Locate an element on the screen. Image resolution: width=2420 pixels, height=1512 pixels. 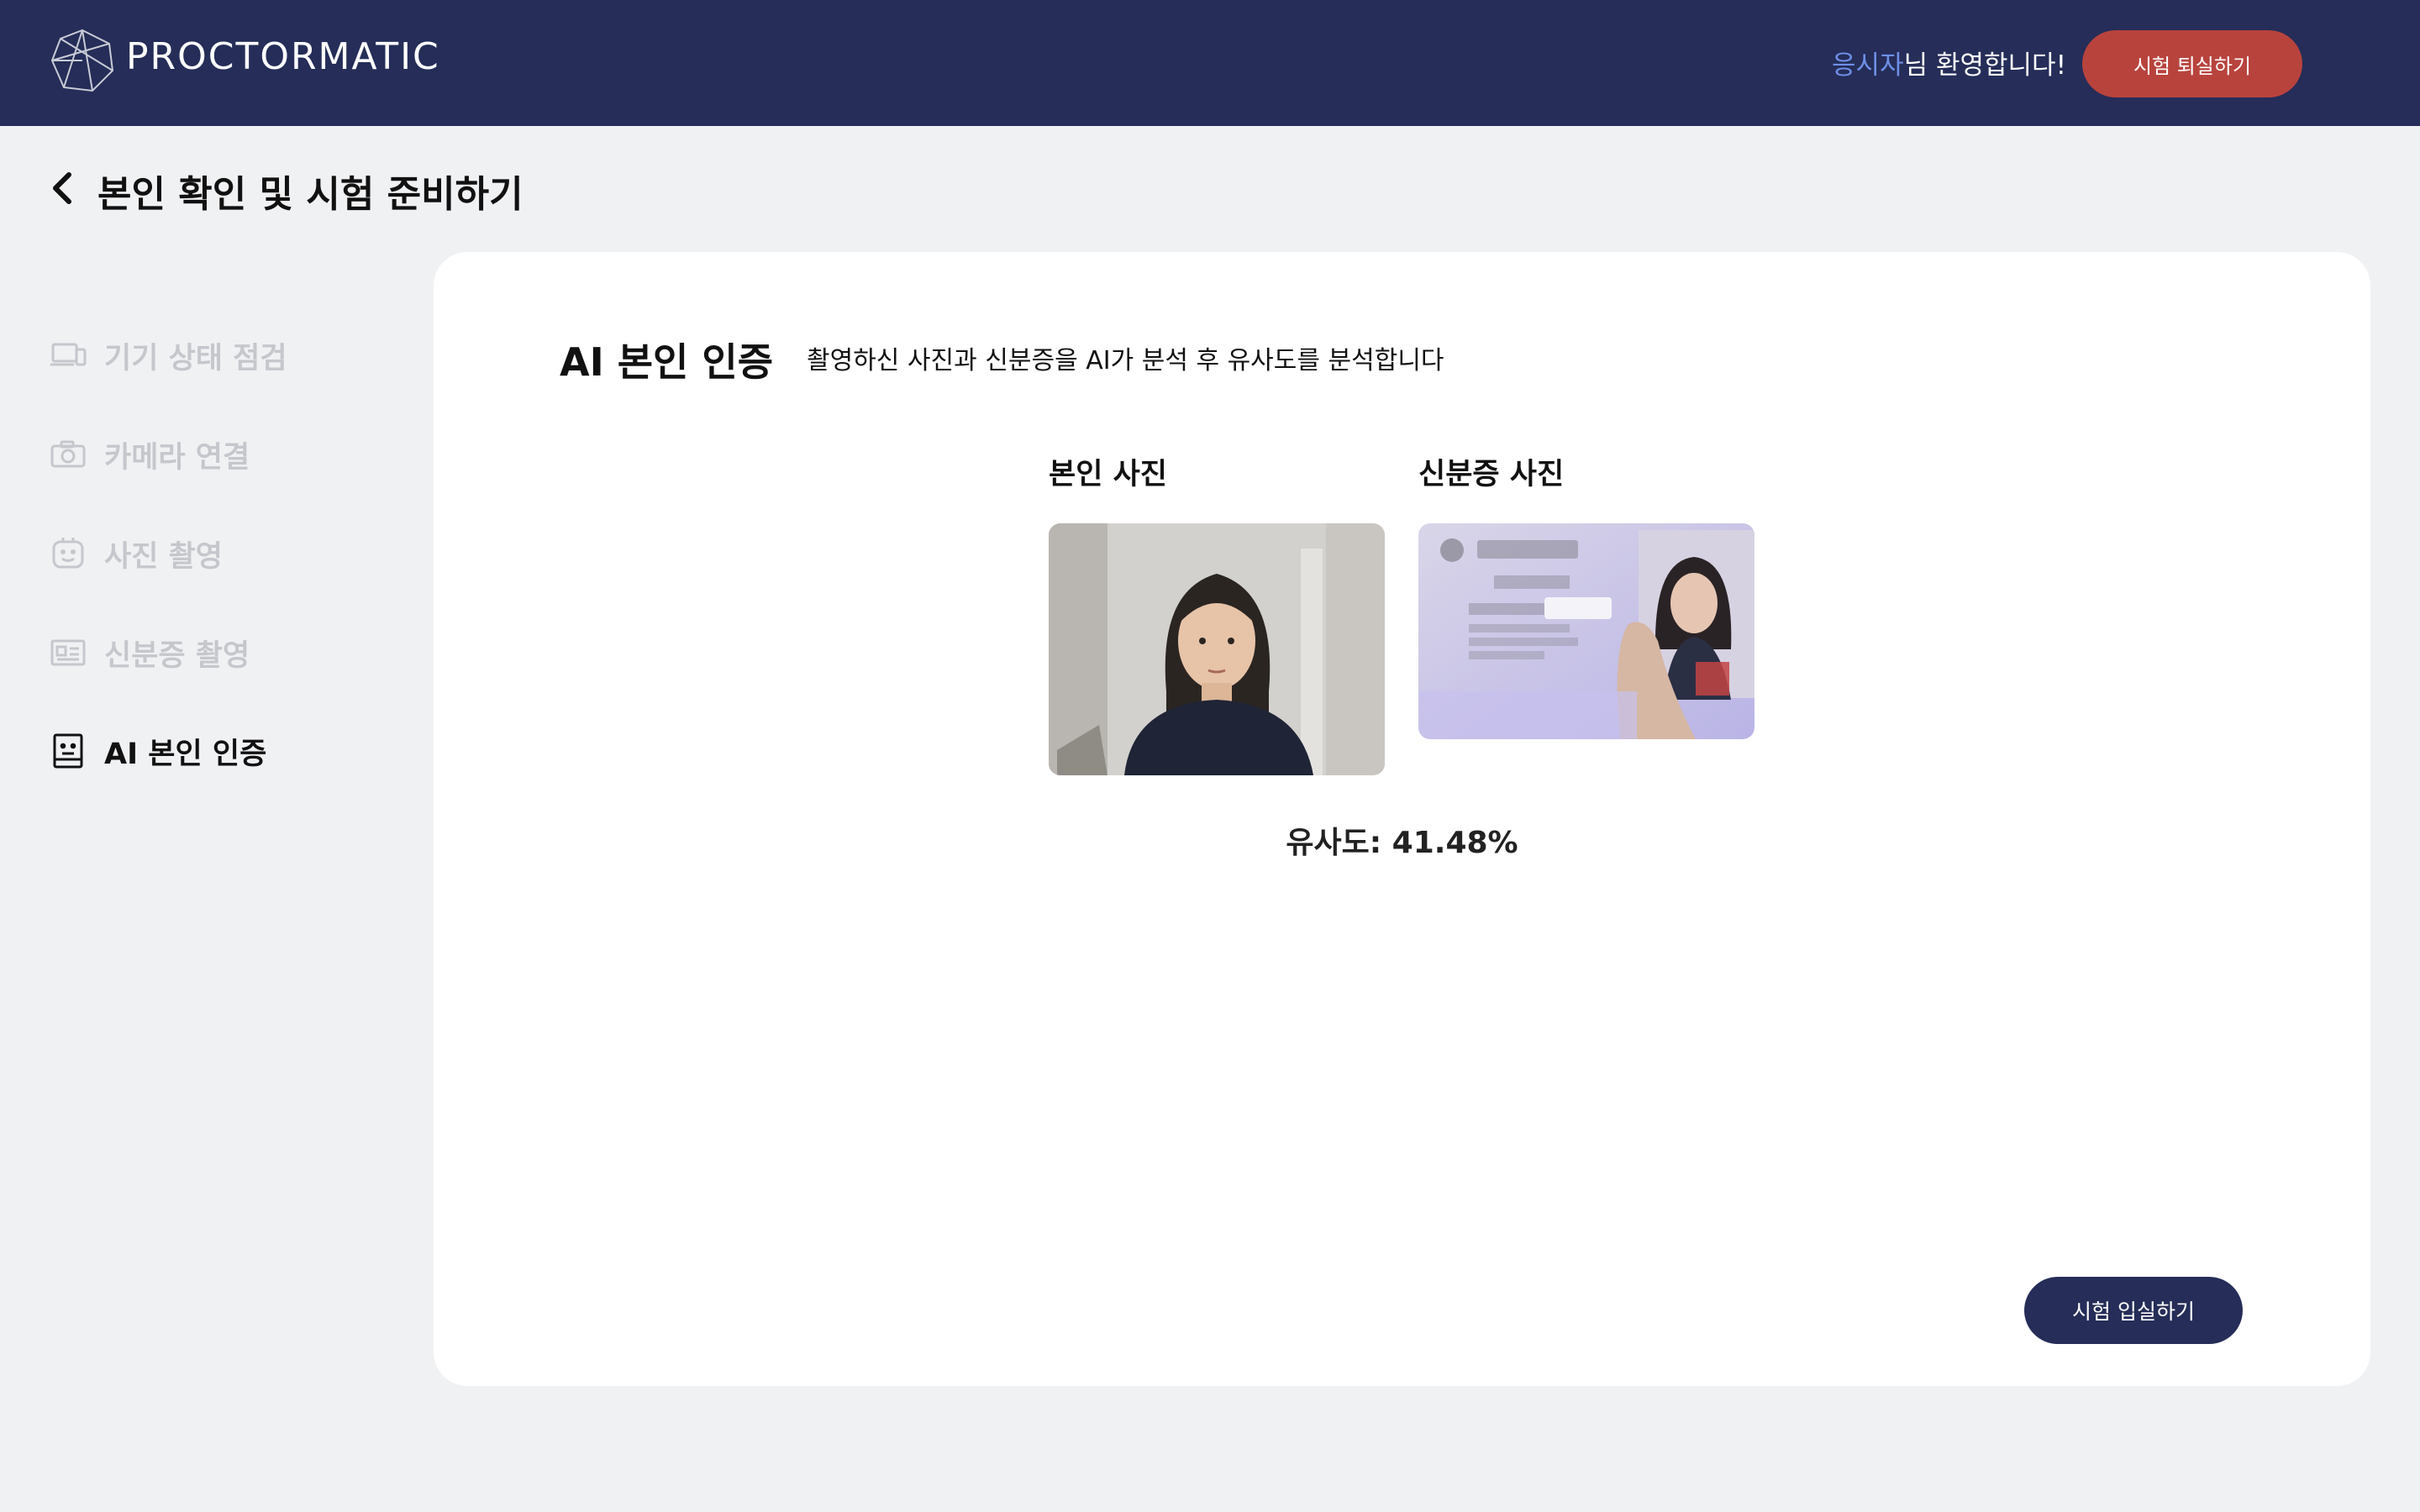
section-description: 촬영하신 사진과 신분증을 AI가 분석 후 유사도를 분석합니다 is located at coordinates (1125, 360).